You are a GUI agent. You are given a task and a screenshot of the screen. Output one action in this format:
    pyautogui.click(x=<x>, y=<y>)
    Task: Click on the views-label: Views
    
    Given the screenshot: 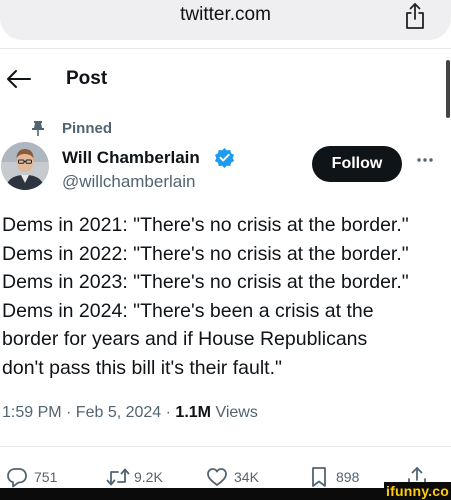 What is the action you would take?
    pyautogui.click(x=234, y=412)
    